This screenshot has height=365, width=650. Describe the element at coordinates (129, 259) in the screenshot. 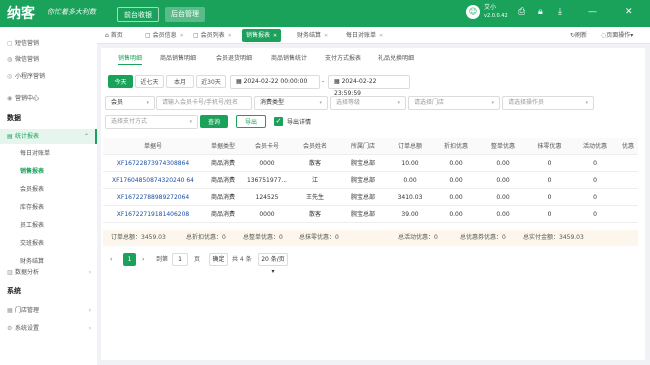

I see `page-current: 1` at that location.